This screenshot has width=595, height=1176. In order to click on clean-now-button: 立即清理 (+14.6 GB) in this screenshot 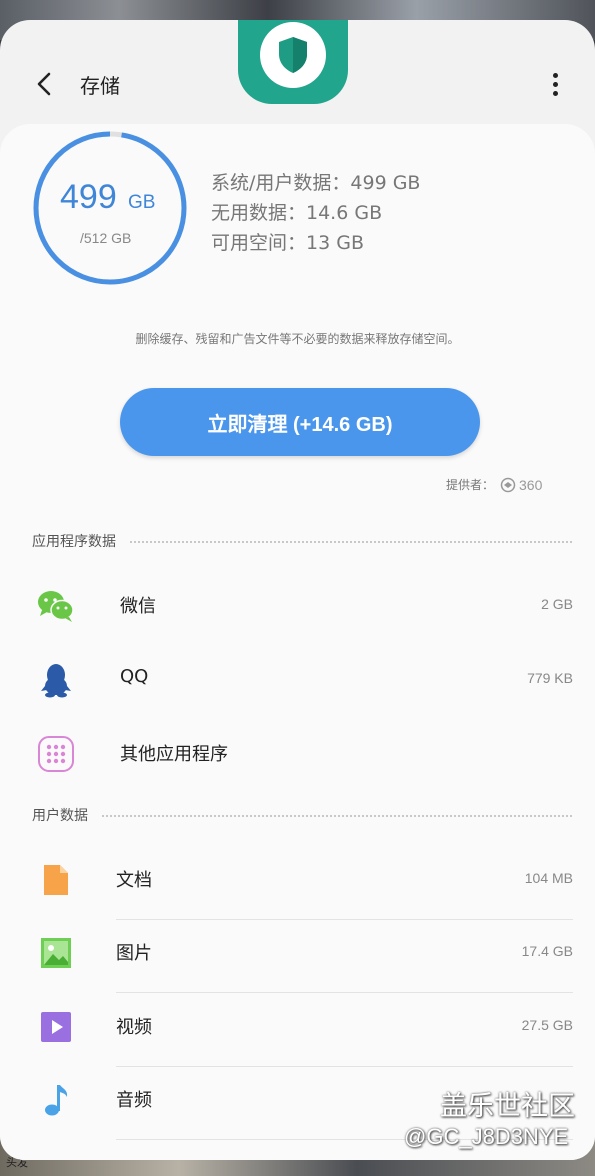, I will do `click(300, 422)`.